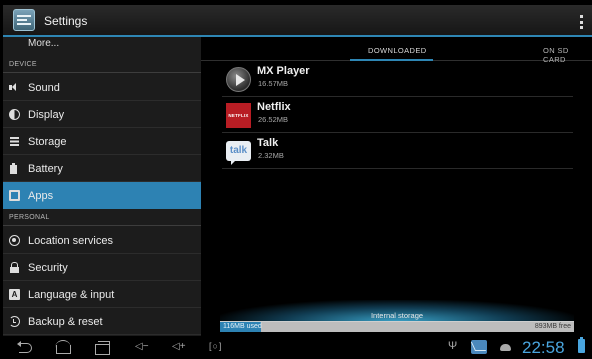  What do you see at coordinates (283, 71) in the screenshot?
I see `app-name: MX Player` at bounding box center [283, 71].